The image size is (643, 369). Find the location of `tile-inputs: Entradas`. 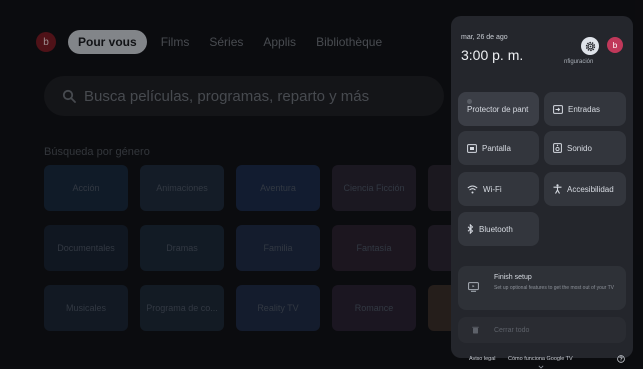

tile-inputs: Entradas is located at coordinates (585, 109).